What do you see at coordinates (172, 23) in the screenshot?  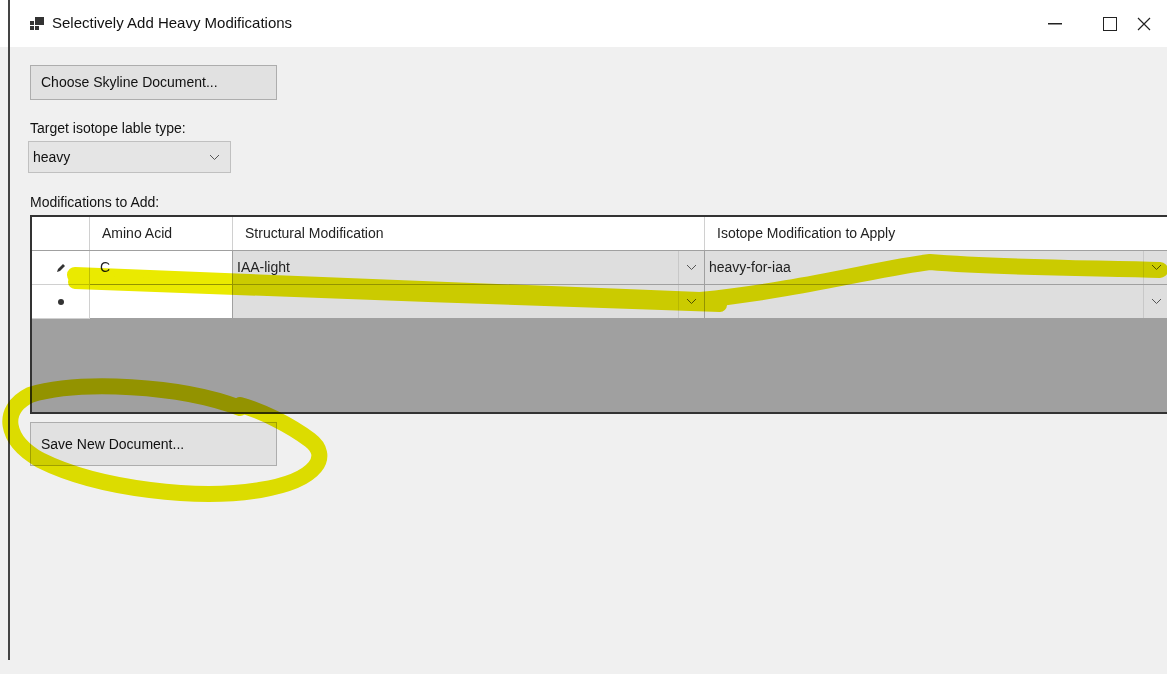 I see `window-title: Selectively Add Heavy Modifications` at bounding box center [172, 23].